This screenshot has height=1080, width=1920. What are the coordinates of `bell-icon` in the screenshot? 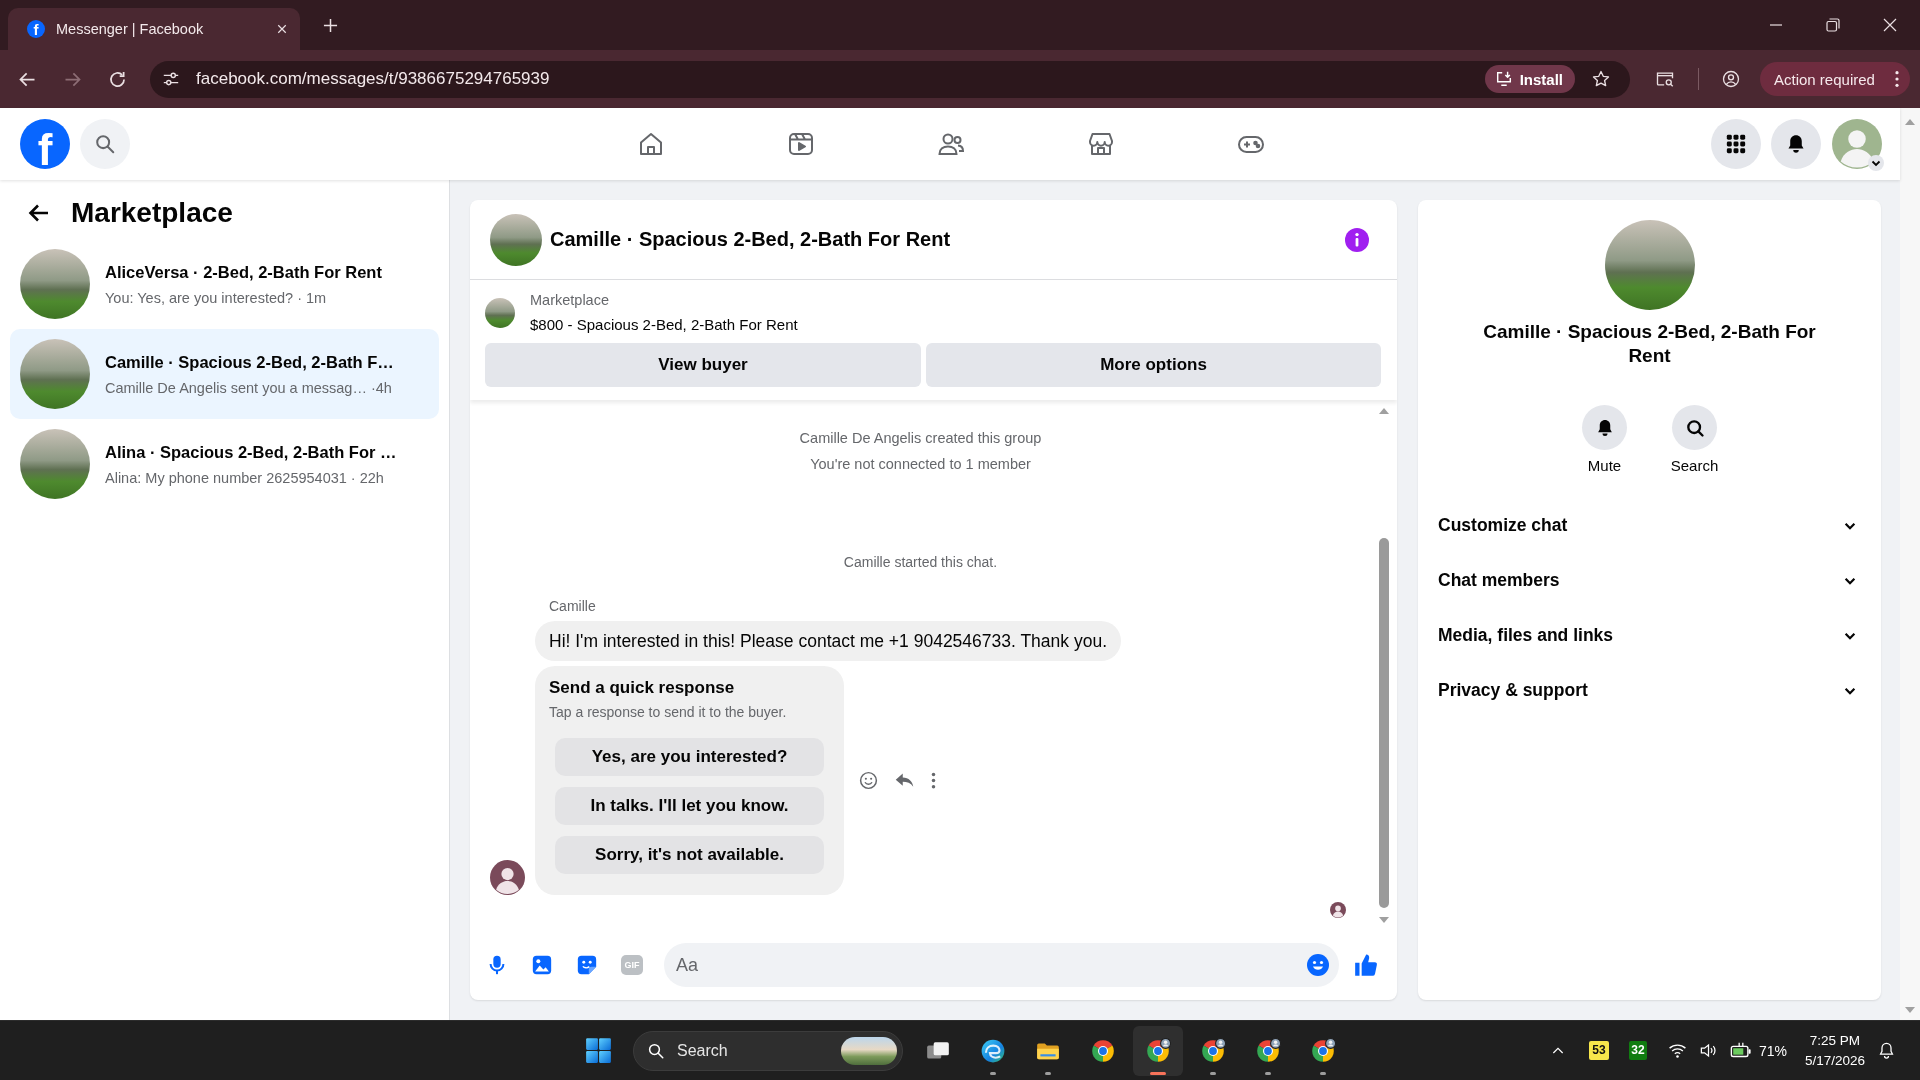 It's located at (1604, 427).